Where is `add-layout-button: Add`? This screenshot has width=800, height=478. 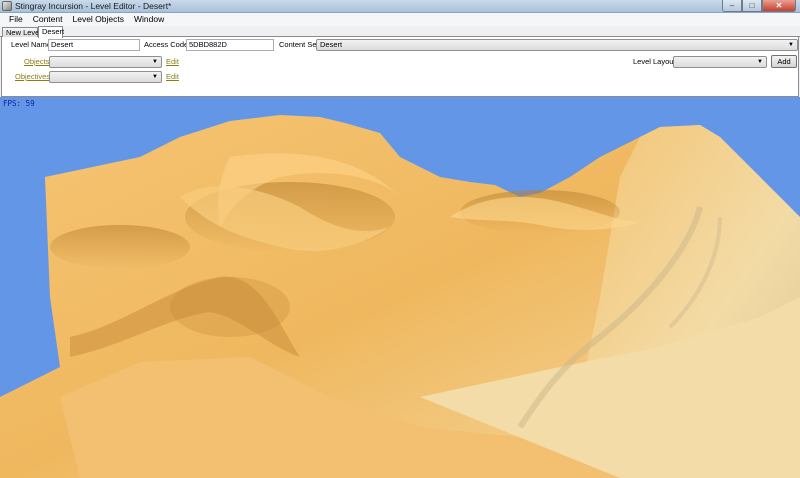
add-layout-button: Add is located at coordinates (784, 61).